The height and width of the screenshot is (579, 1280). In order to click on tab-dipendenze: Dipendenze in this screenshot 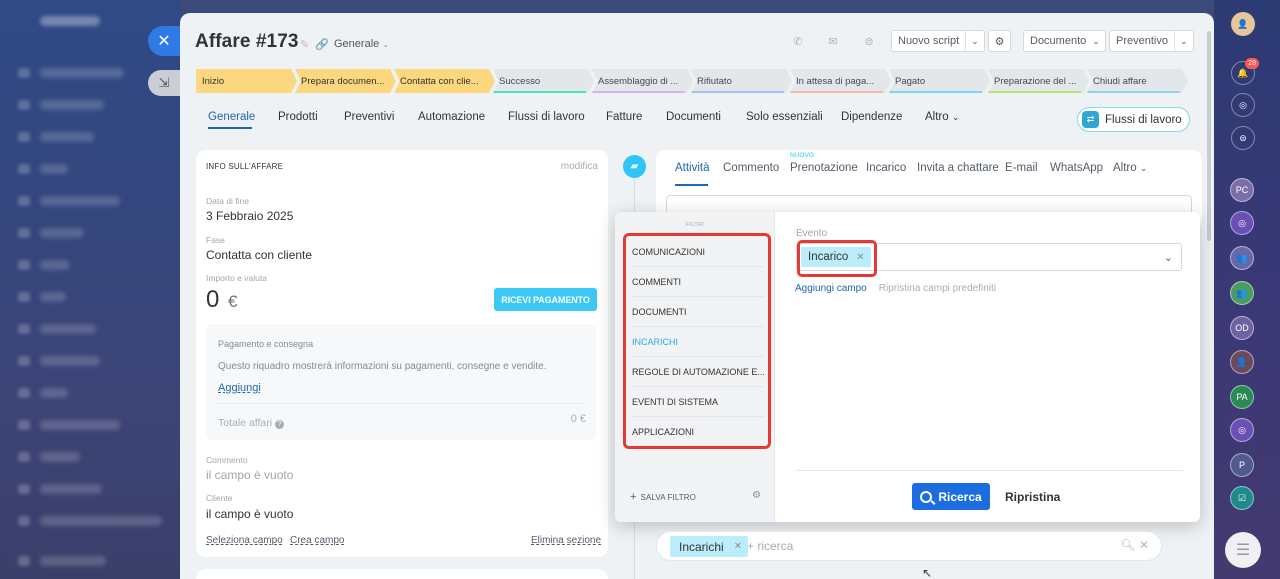, I will do `click(871, 117)`.